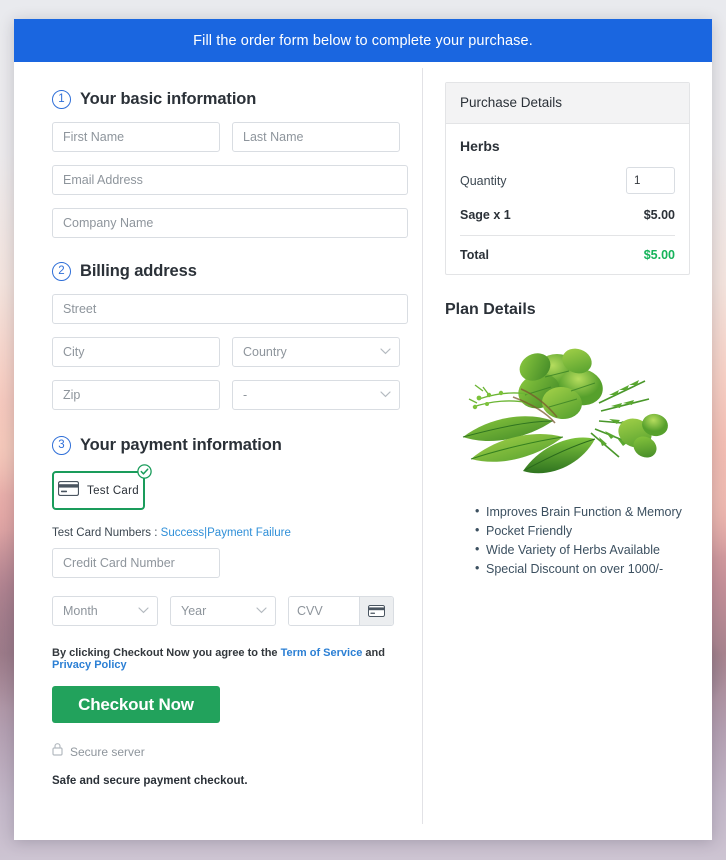 Image resolution: width=726 pixels, height=860 pixels. I want to click on expiry-cvv-row: Month Year, so click(237, 611).